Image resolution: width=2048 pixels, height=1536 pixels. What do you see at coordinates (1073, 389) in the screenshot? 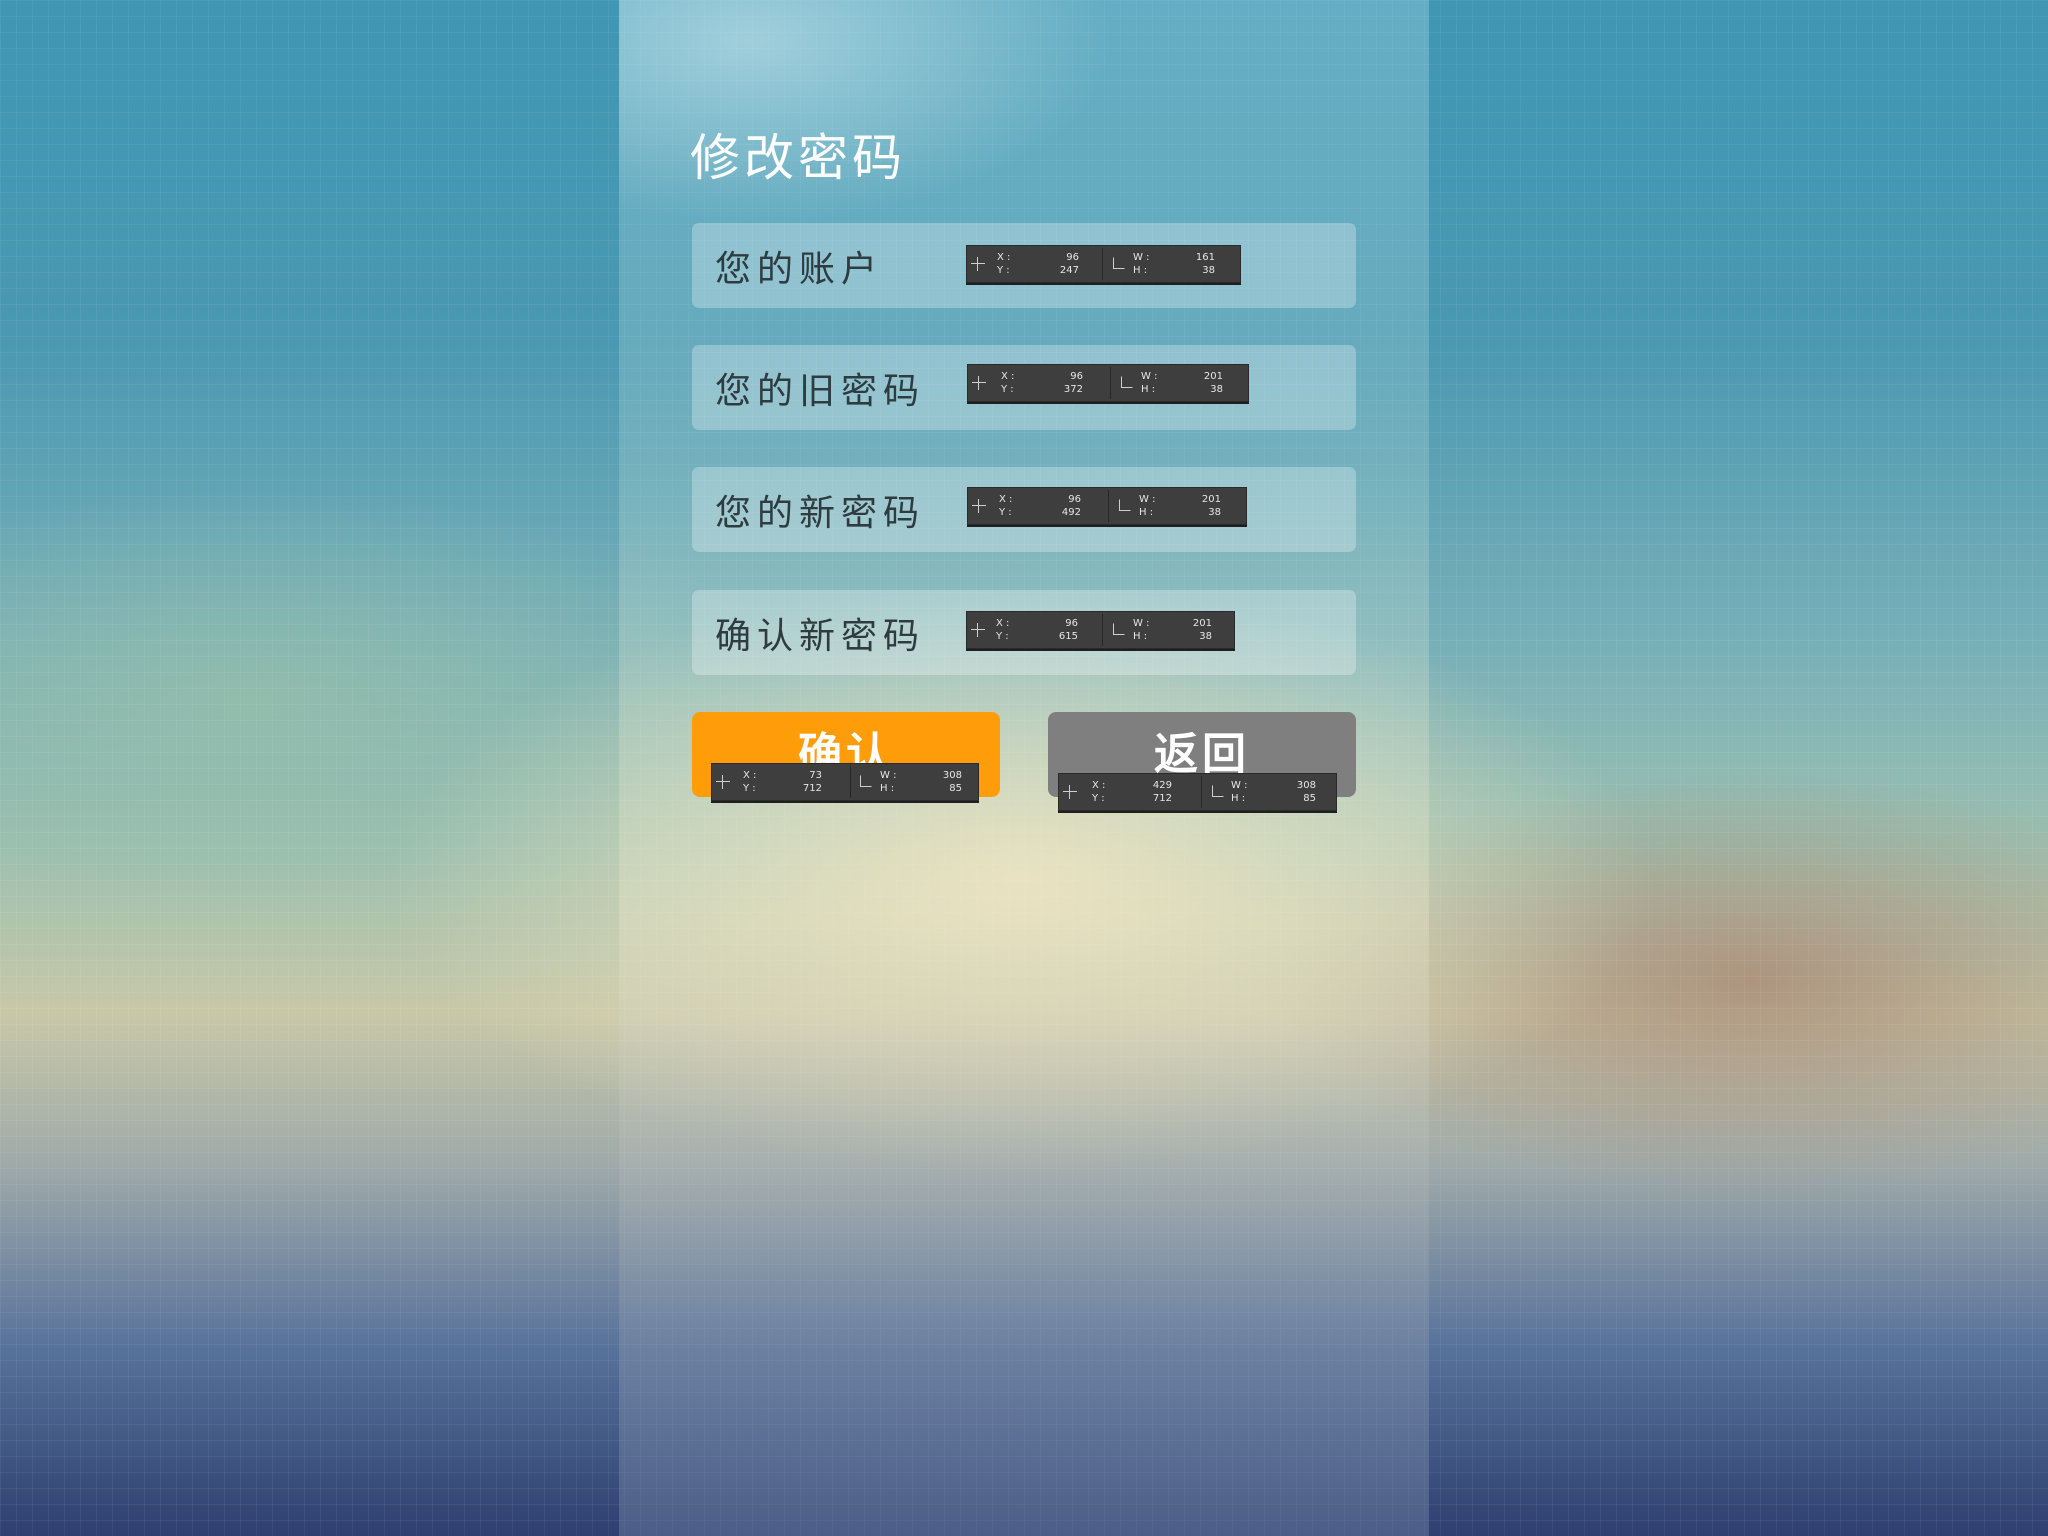
I see `y-value: 372` at bounding box center [1073, 389].